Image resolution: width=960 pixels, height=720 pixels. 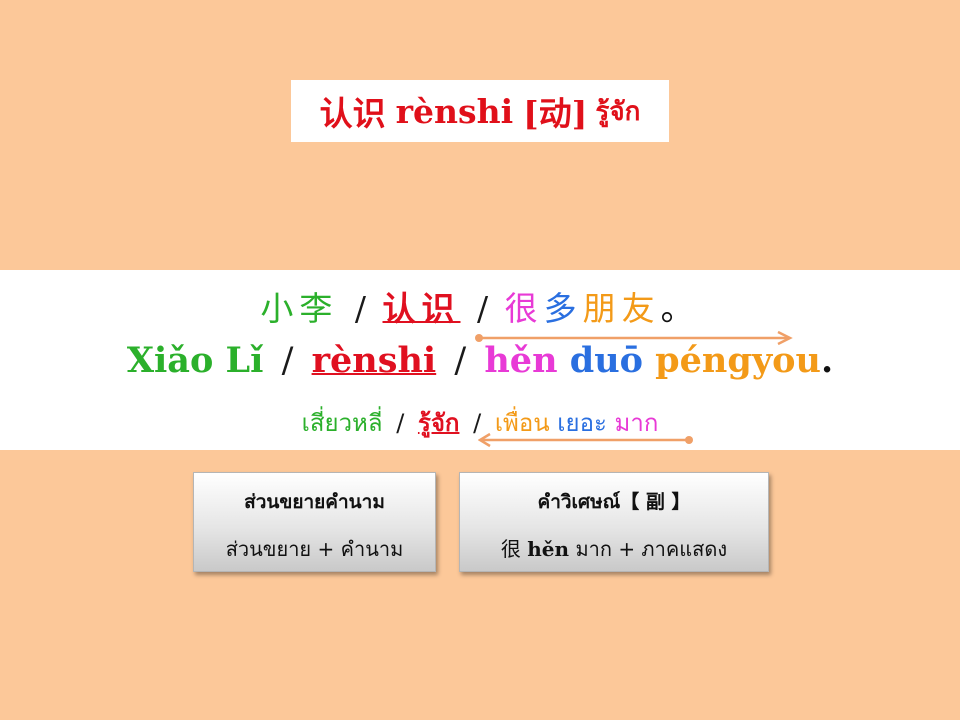 I want to click on card-body-rest: มาก + ภาคแสดง, so click(x=651, y=549).